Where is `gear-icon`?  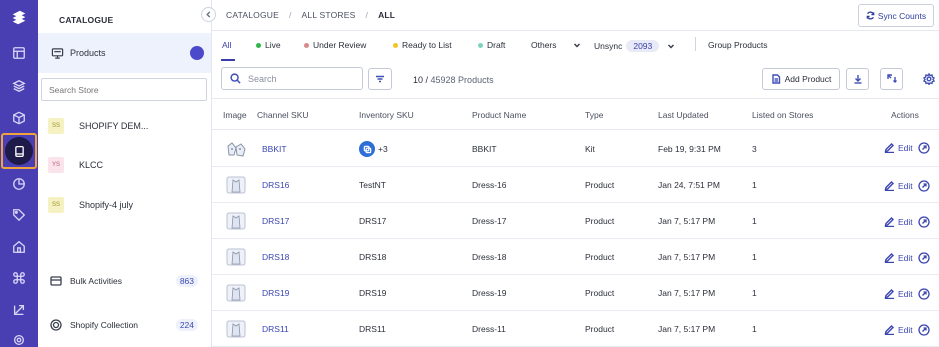 gear-icon is located at coordinates (929, 79).